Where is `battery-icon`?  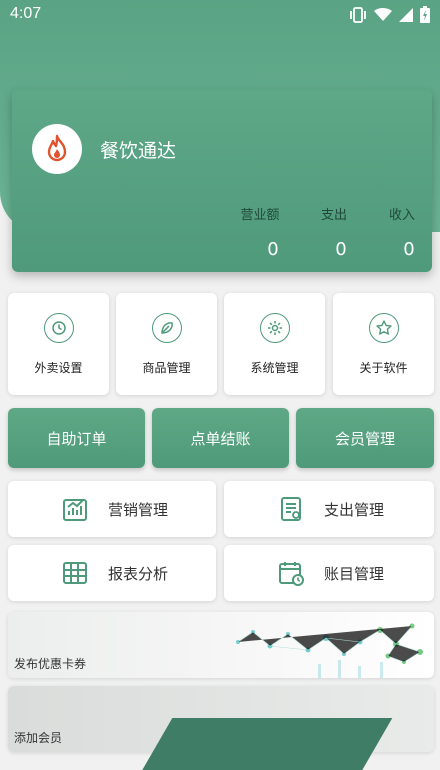
battery-icon is located at coordinates (425, 14).